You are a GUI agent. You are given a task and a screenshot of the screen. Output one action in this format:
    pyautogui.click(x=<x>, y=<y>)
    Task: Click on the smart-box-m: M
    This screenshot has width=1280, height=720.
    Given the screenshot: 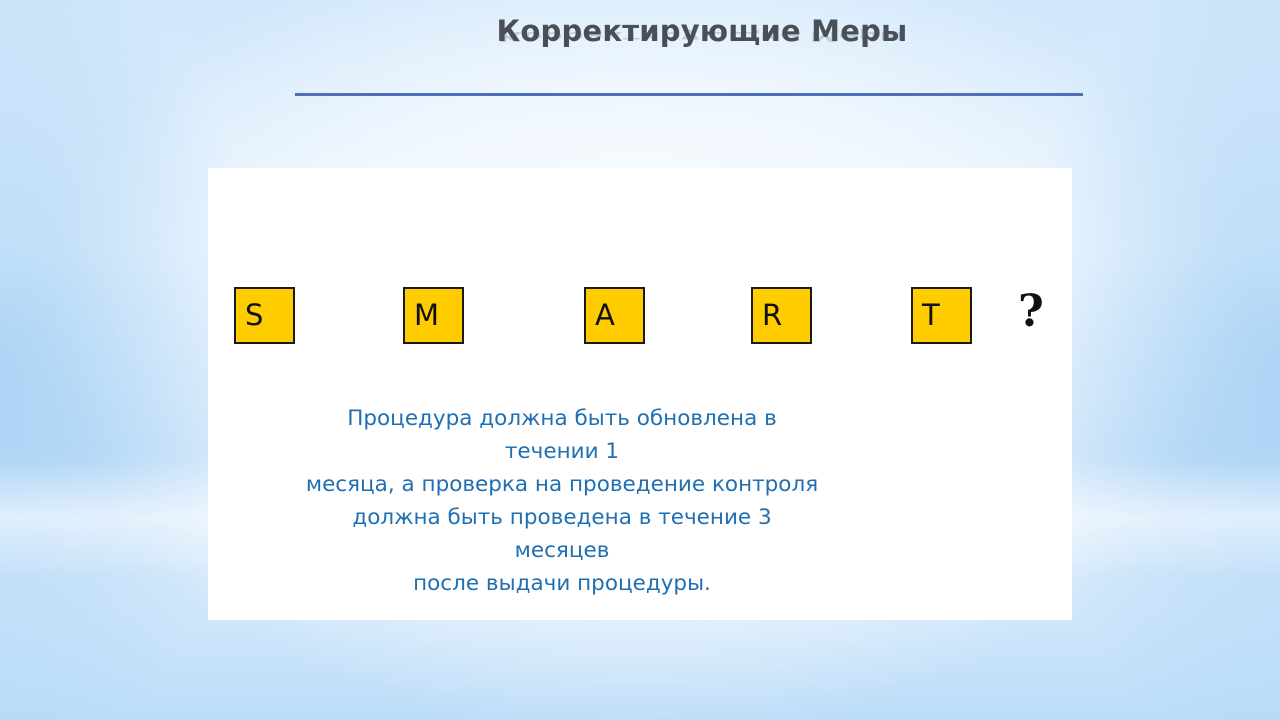 What is the action you would take?
    pyautogui.click(x=433, y=315)
    